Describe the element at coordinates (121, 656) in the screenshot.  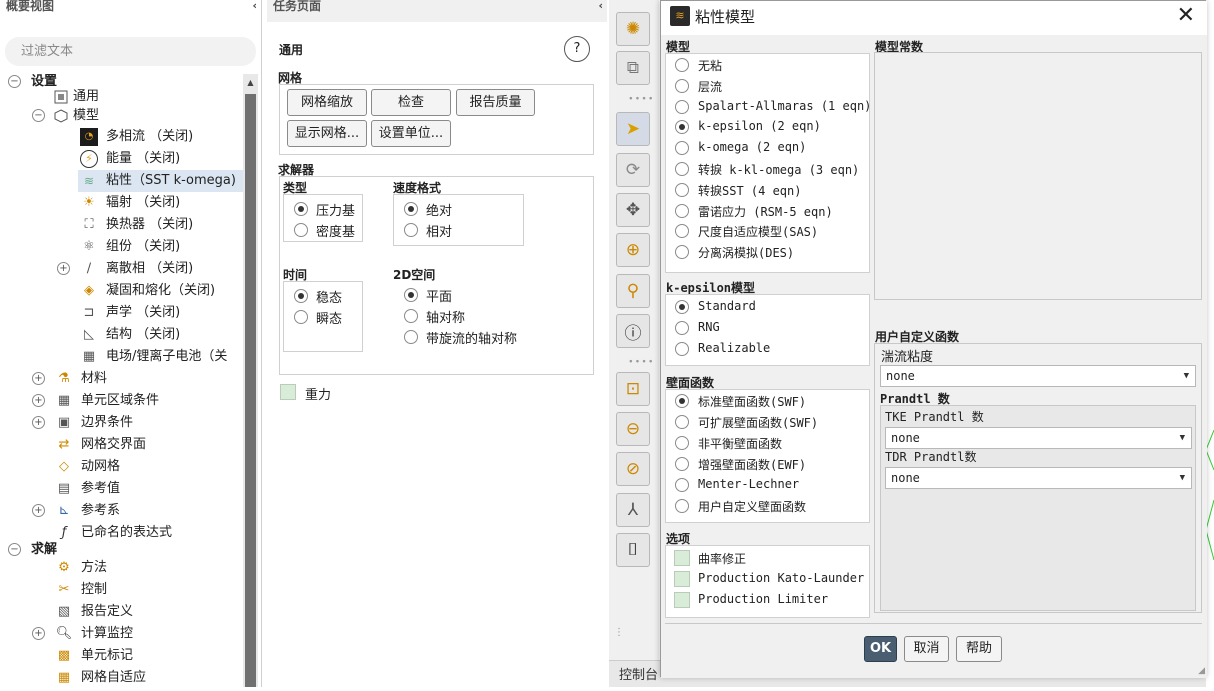
I see `tree-item-cell-registers: ▩ 单元标记` at that location.